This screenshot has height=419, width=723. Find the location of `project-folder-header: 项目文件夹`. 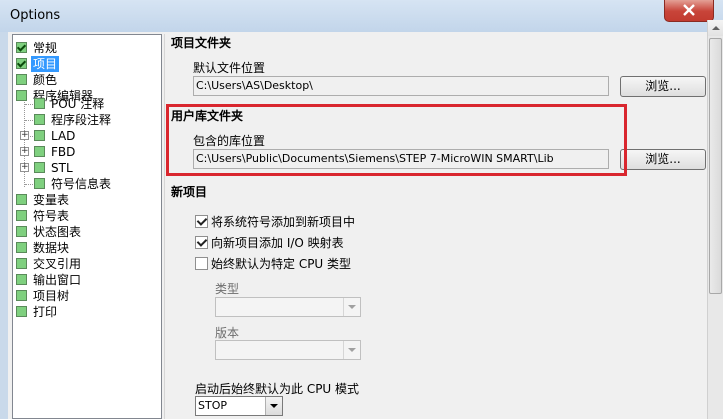

project-folder-header: 项目文件夹 is located at coordinates (201, 43).